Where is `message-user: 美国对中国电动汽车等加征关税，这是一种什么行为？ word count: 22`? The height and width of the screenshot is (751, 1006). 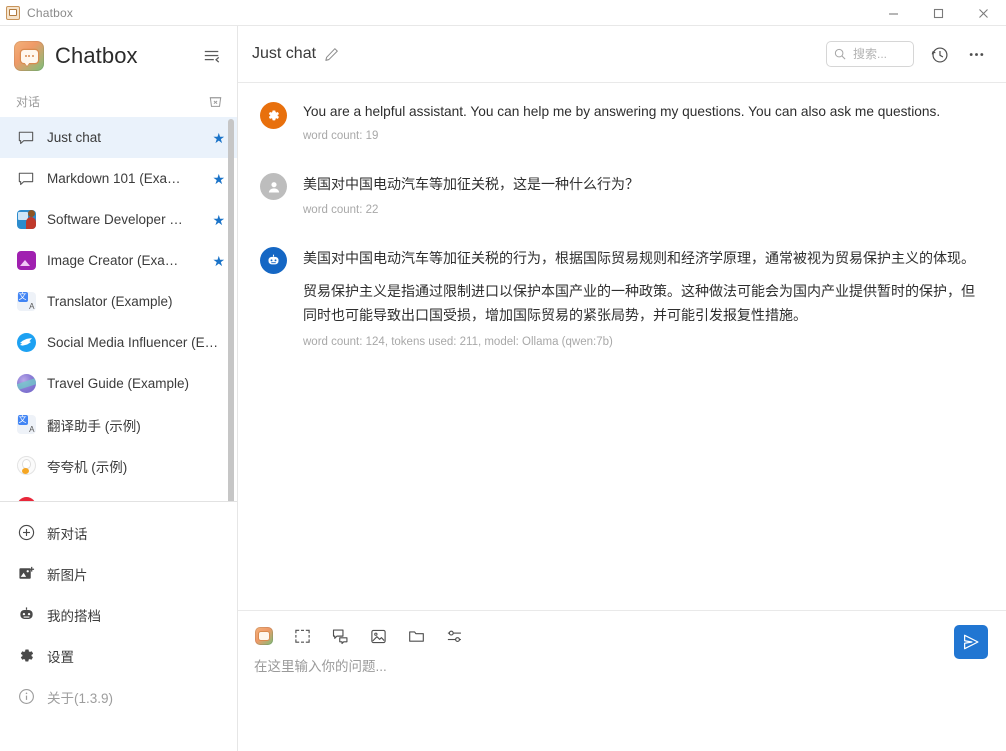 message-user: 美国对中国电动汽车等加征关税，这是一种什么行为？ word count: 22 is located at coordinates (621, 194).